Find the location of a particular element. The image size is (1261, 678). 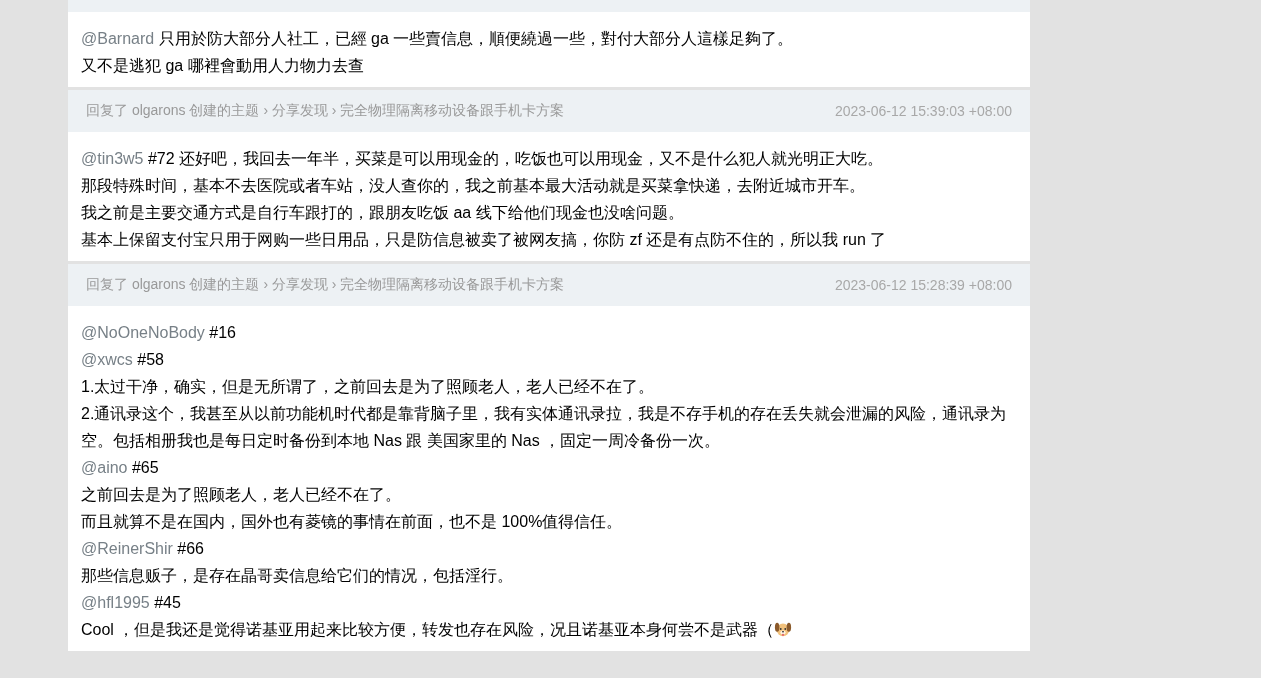

reply-line: 2.通讯录这个，我甚至从以前功能机时代都是靠背脑子里，我有实体通讯录拉，我是不存手机的存在丢失就会泄漏的风险，通讯录为空。包括相册我也是每日定时备份到本地 Nas 跟 美国家里的 Nas ，固定一周冷备份一次。 is located at coordinates (544, 427).